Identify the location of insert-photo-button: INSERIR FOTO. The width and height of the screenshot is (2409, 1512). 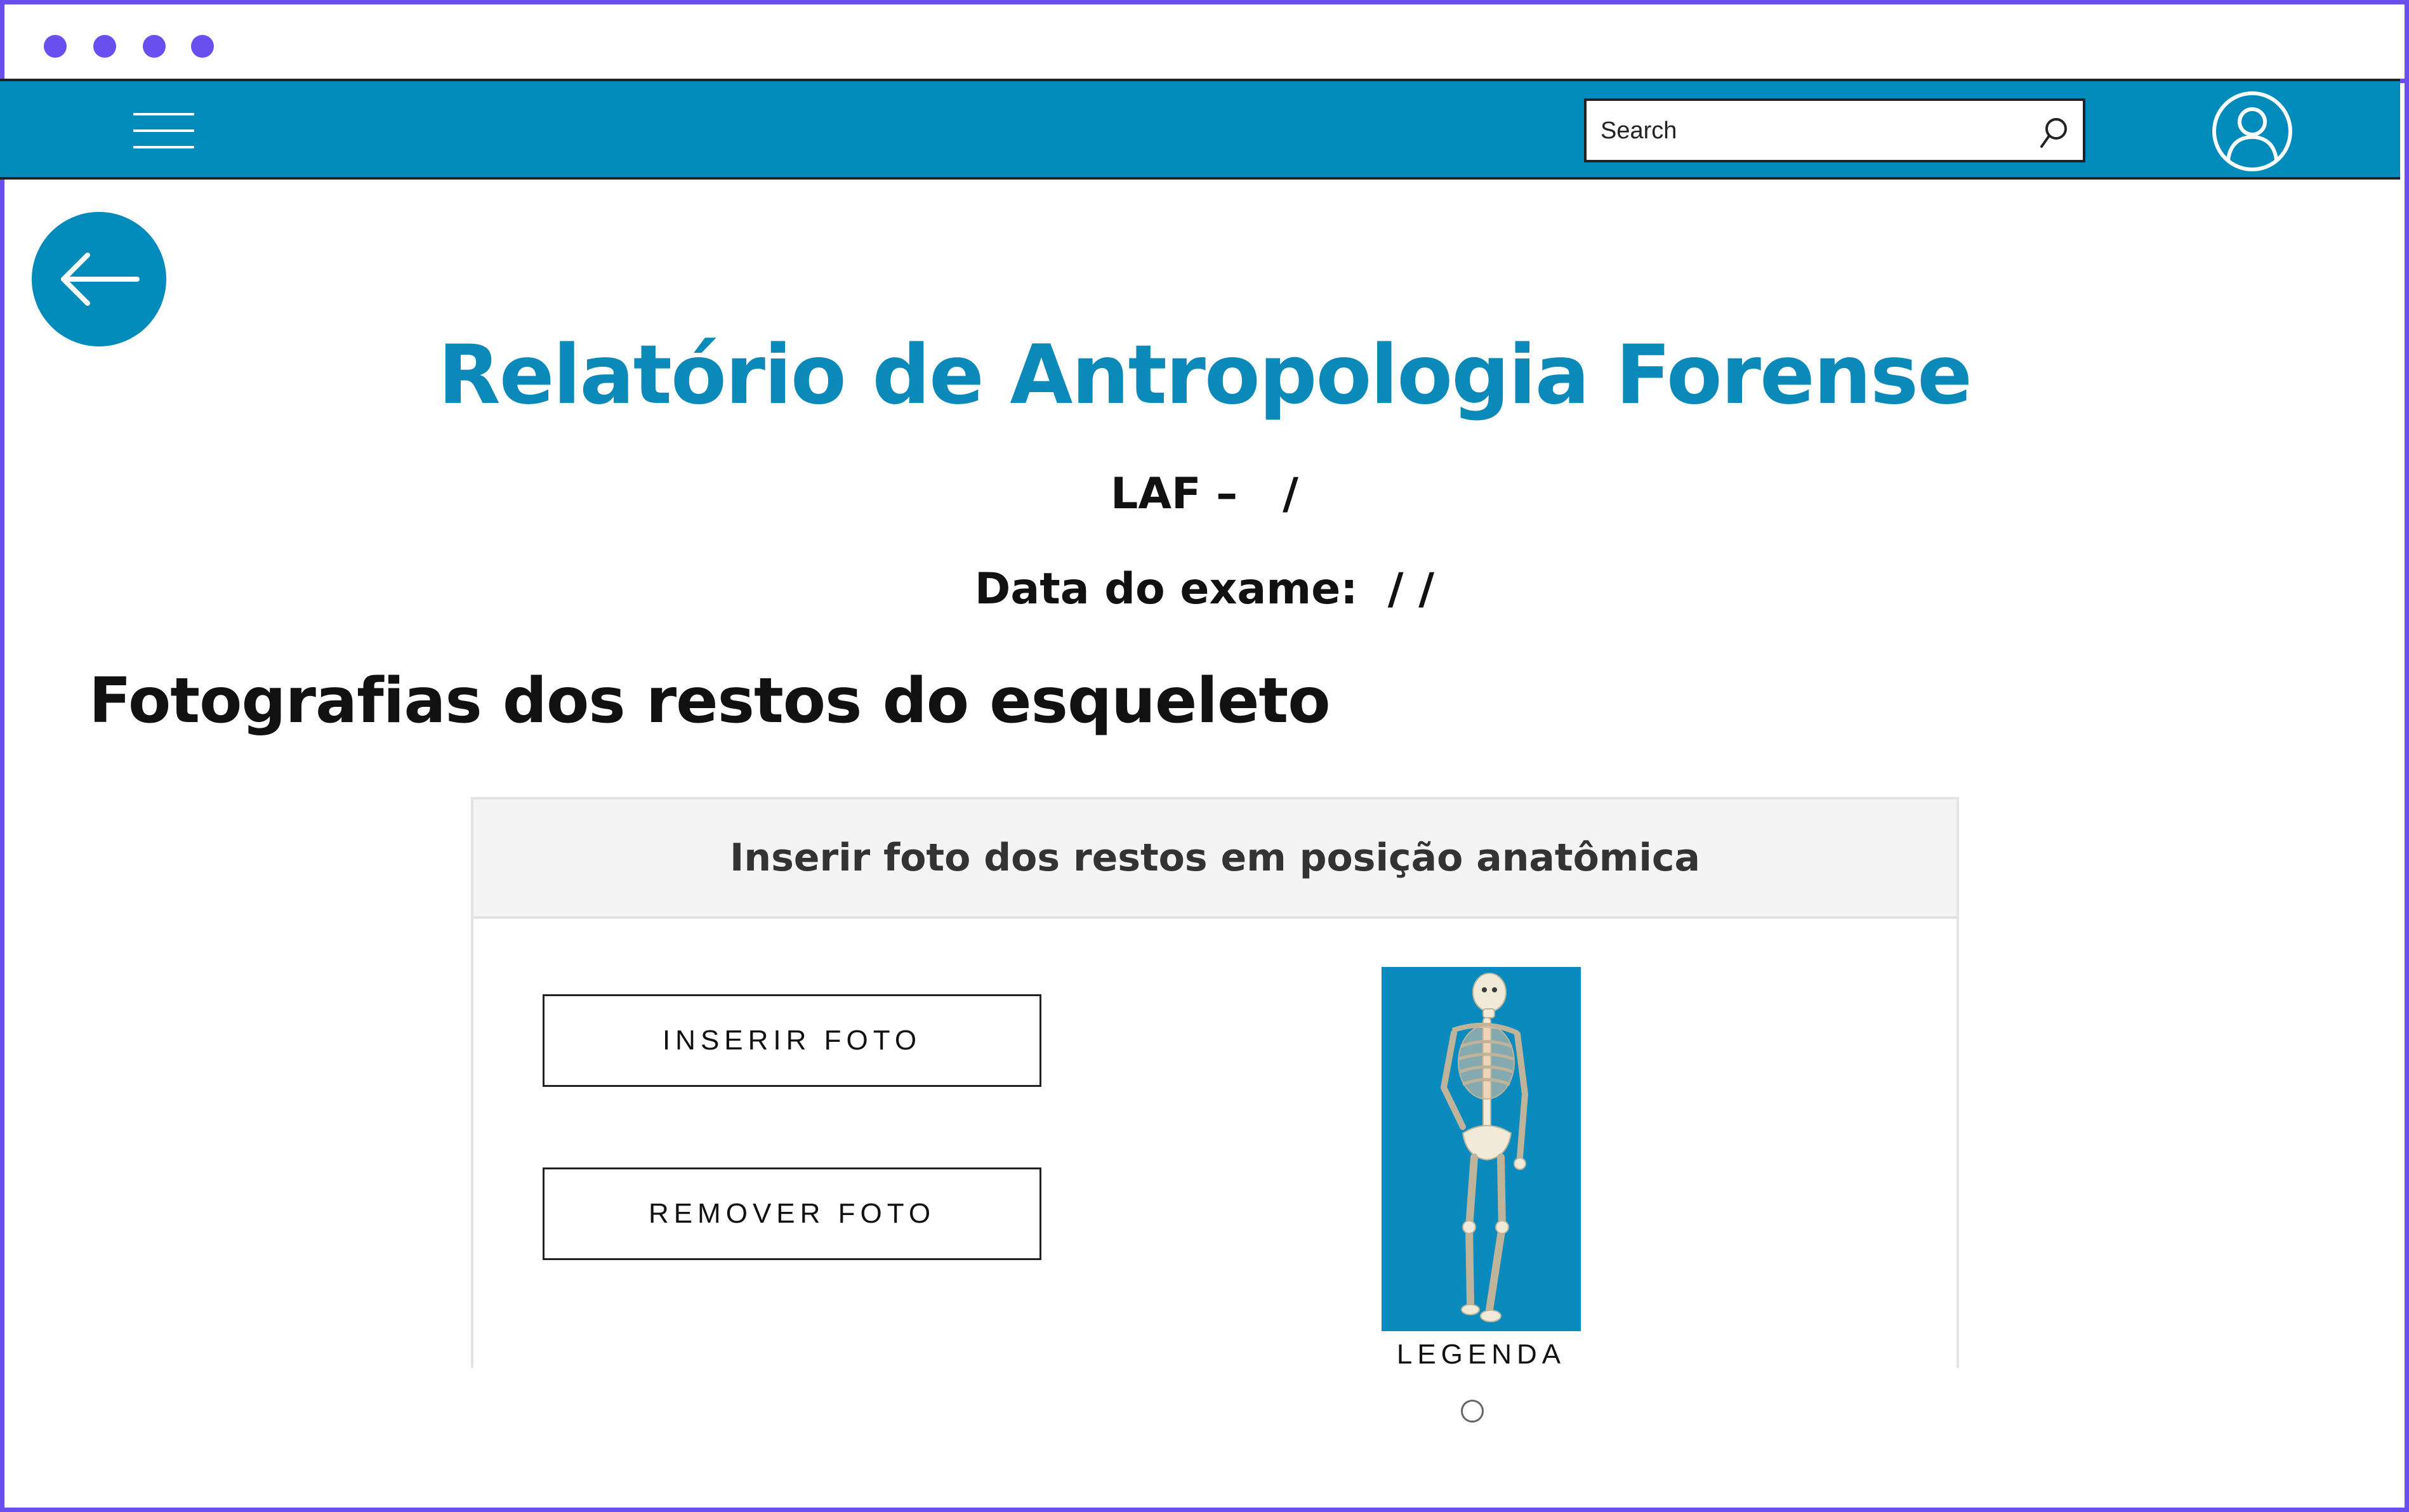
(792, 1040).